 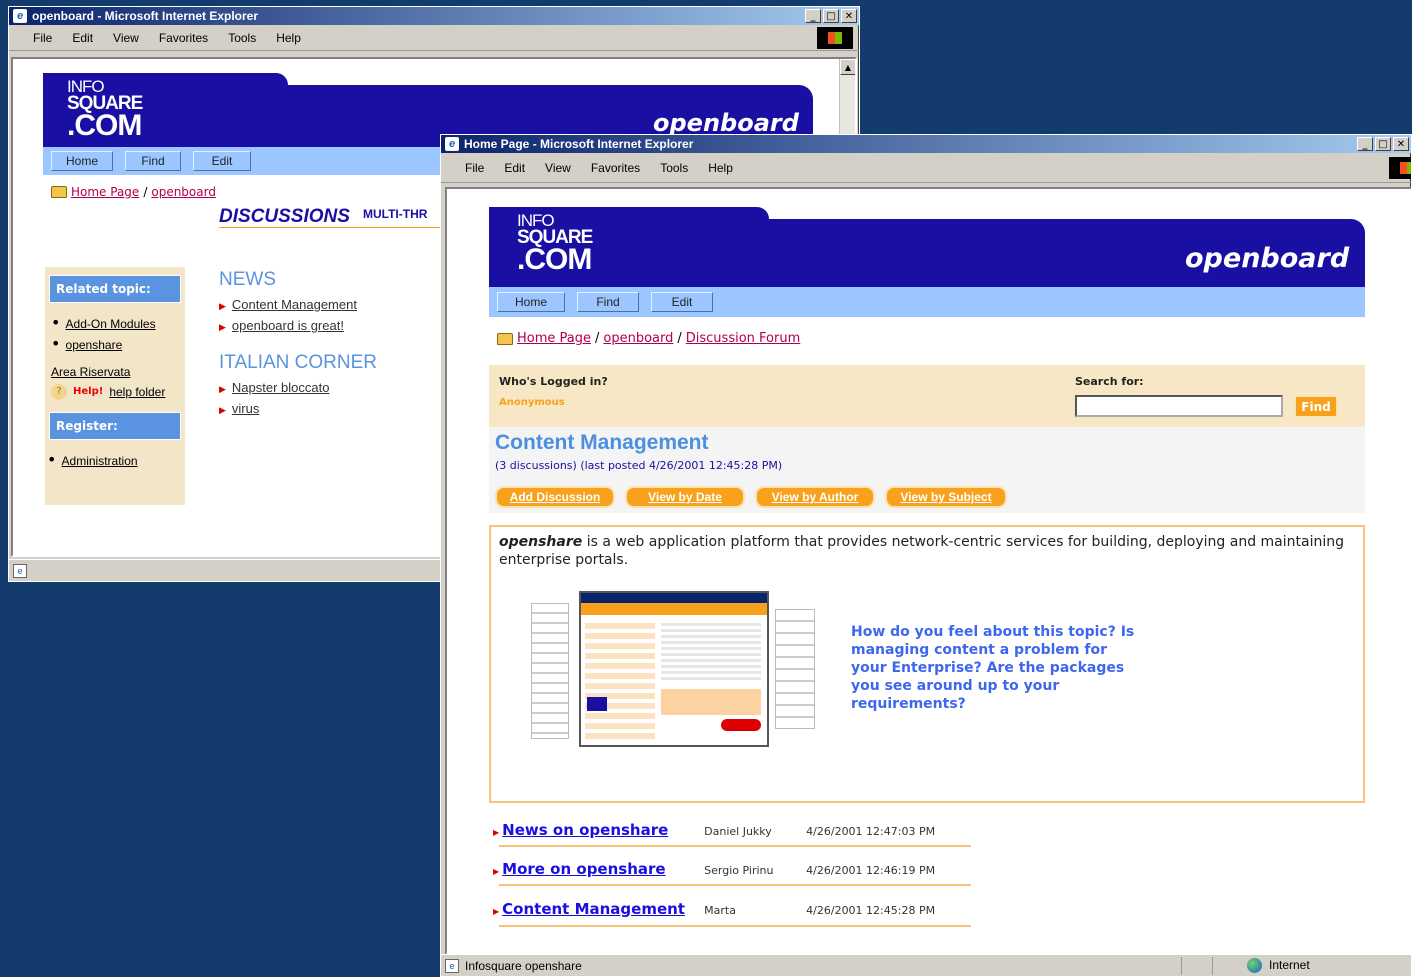 I want to click on search-input, so click(x=1179, y=406).